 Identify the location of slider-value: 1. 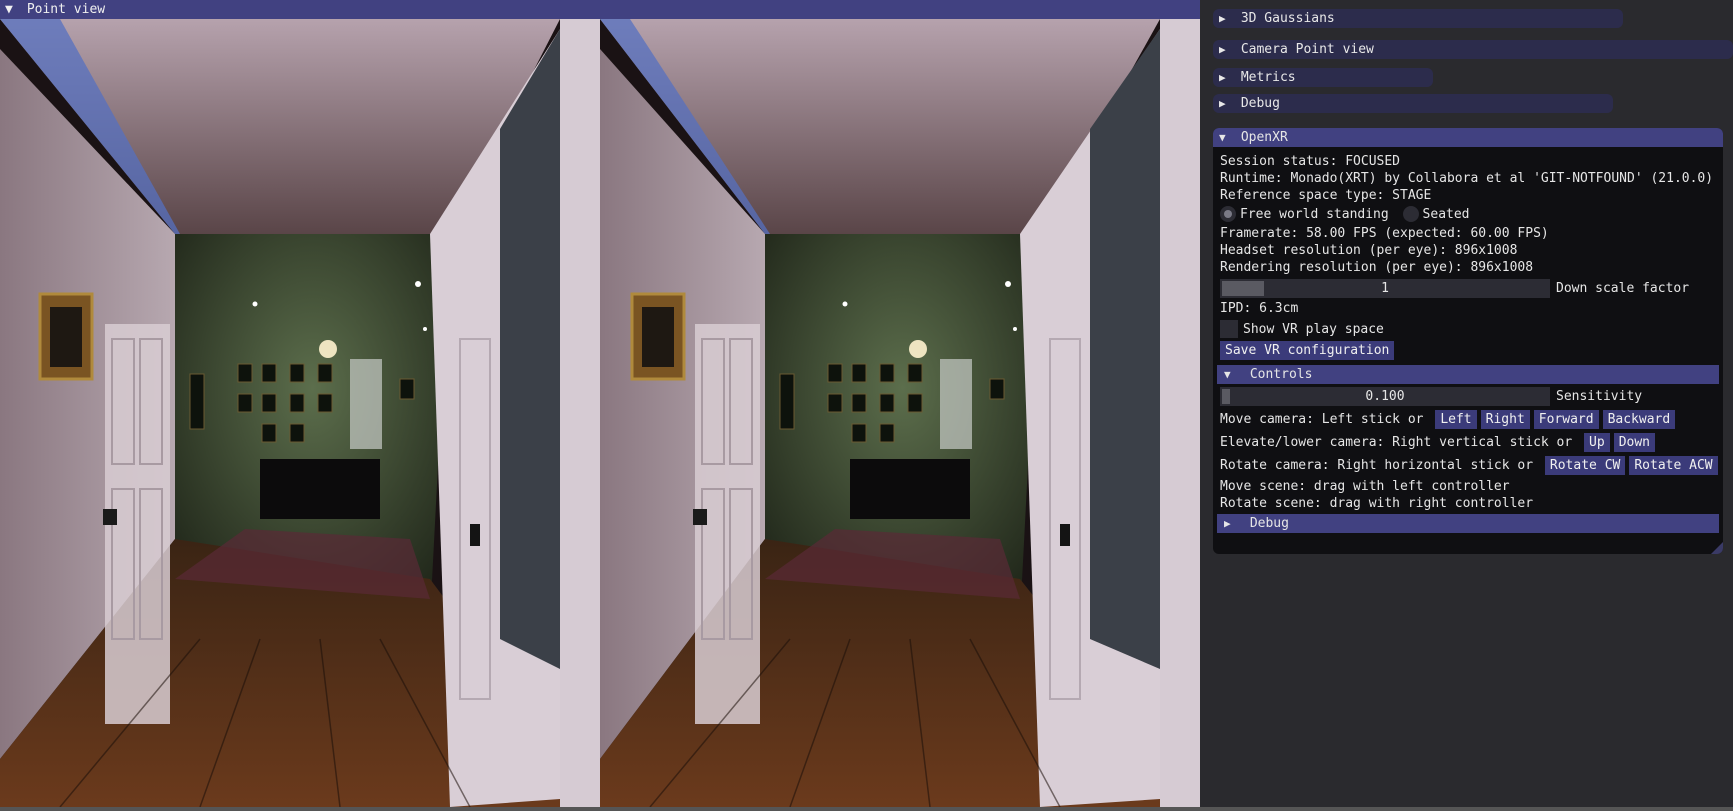
(1385, 288).